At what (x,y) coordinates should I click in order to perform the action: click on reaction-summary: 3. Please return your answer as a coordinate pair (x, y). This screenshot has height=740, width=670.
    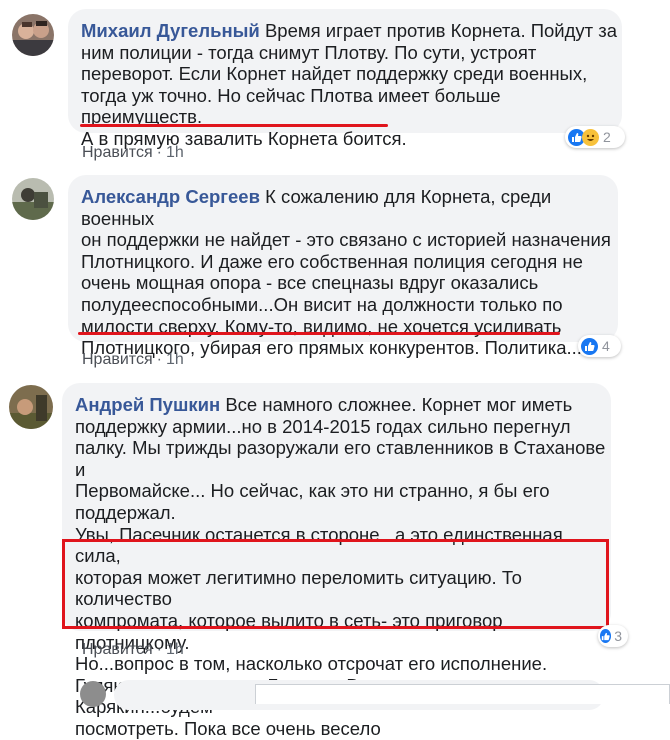
    Looking at the image, I should click on (613, 636).